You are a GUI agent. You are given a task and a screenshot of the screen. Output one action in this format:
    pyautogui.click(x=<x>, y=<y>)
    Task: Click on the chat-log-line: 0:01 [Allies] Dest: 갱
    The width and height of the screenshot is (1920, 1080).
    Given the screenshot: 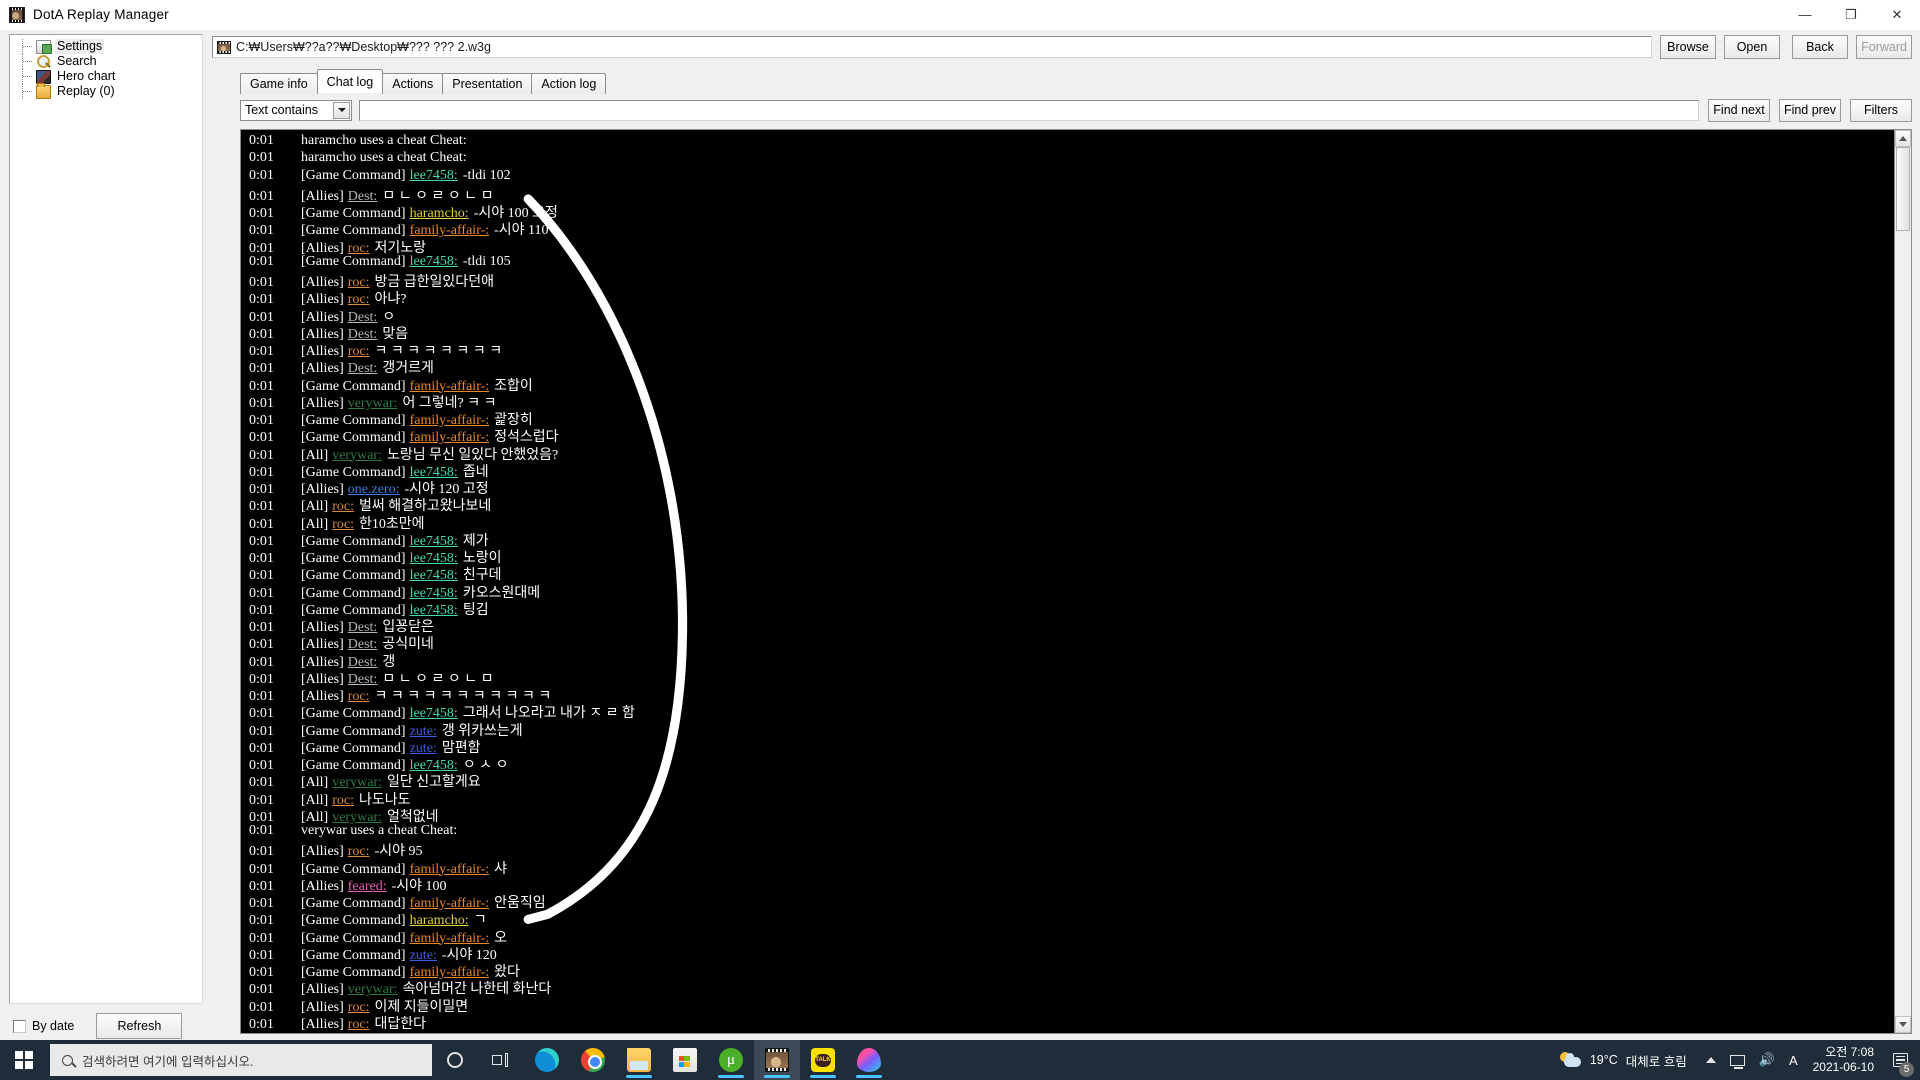 What is the action you would take?
    pyautogui.click(x=1067, y=661)
    